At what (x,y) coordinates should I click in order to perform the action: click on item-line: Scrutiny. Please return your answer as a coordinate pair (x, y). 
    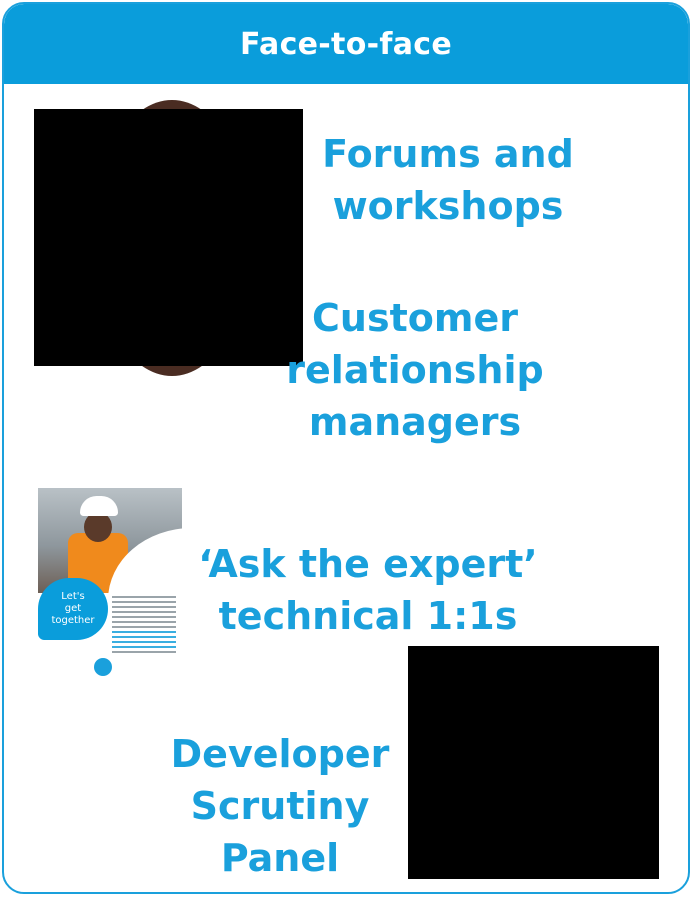
    Looking at the image, I should click on (280, 806).